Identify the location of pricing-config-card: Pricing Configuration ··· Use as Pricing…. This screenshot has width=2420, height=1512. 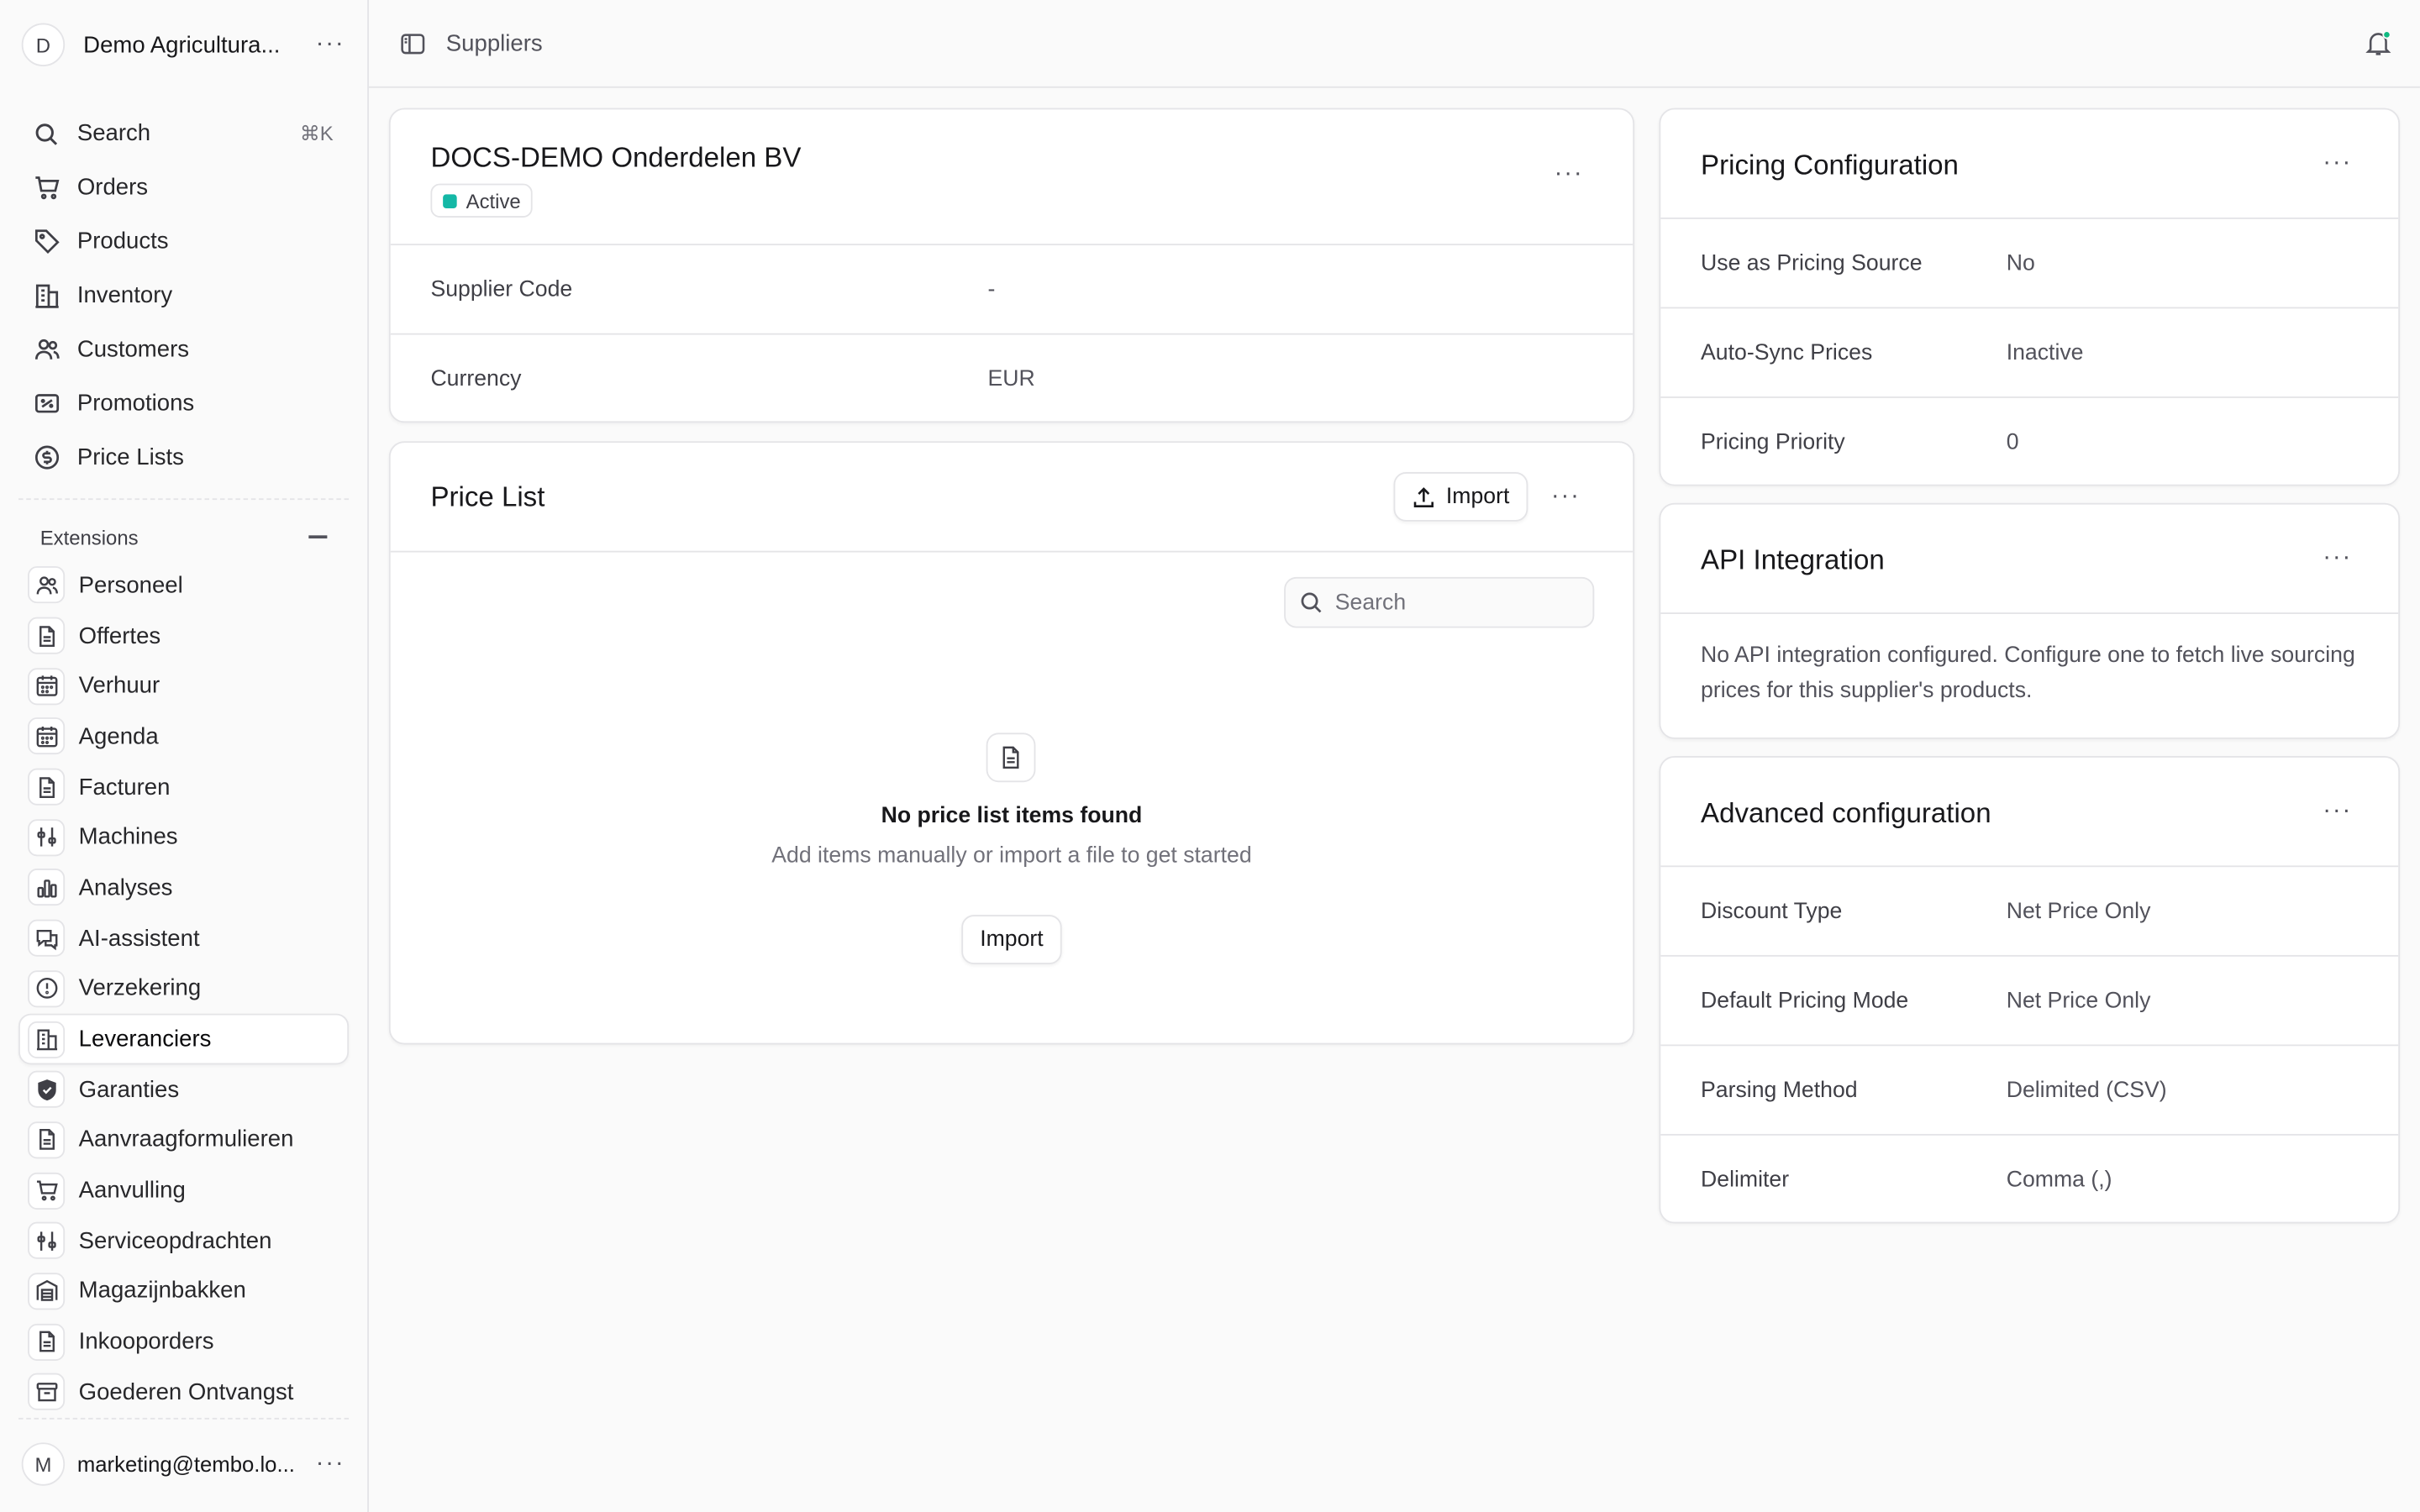
(2030, 297).